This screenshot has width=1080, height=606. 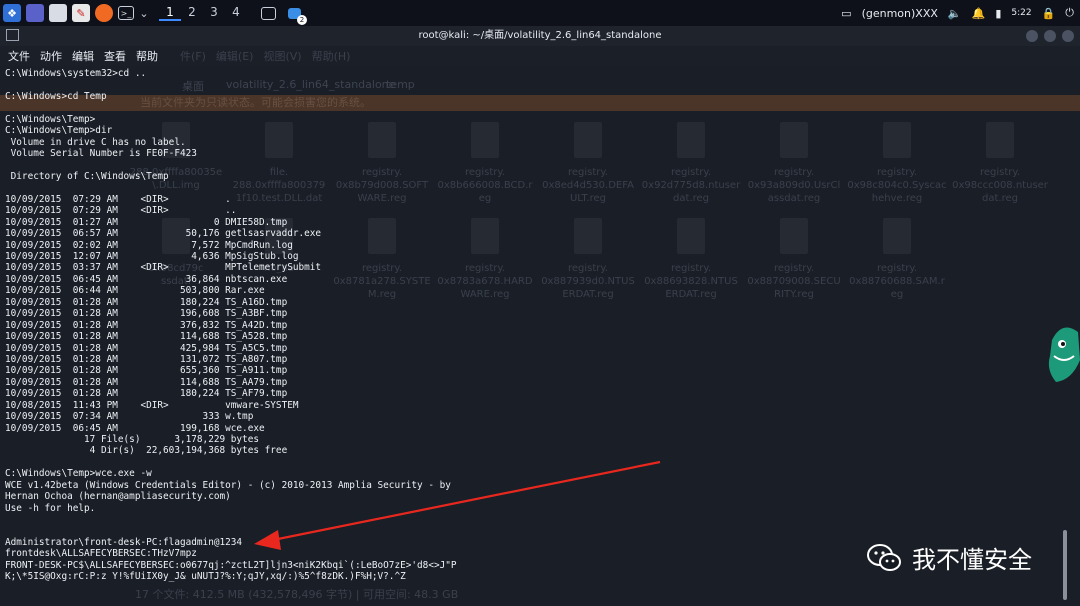 What do you see at coordinates (457, 505) in the screenshot?
I see `red-annotation-arrow` at bounding box center [457, 505].